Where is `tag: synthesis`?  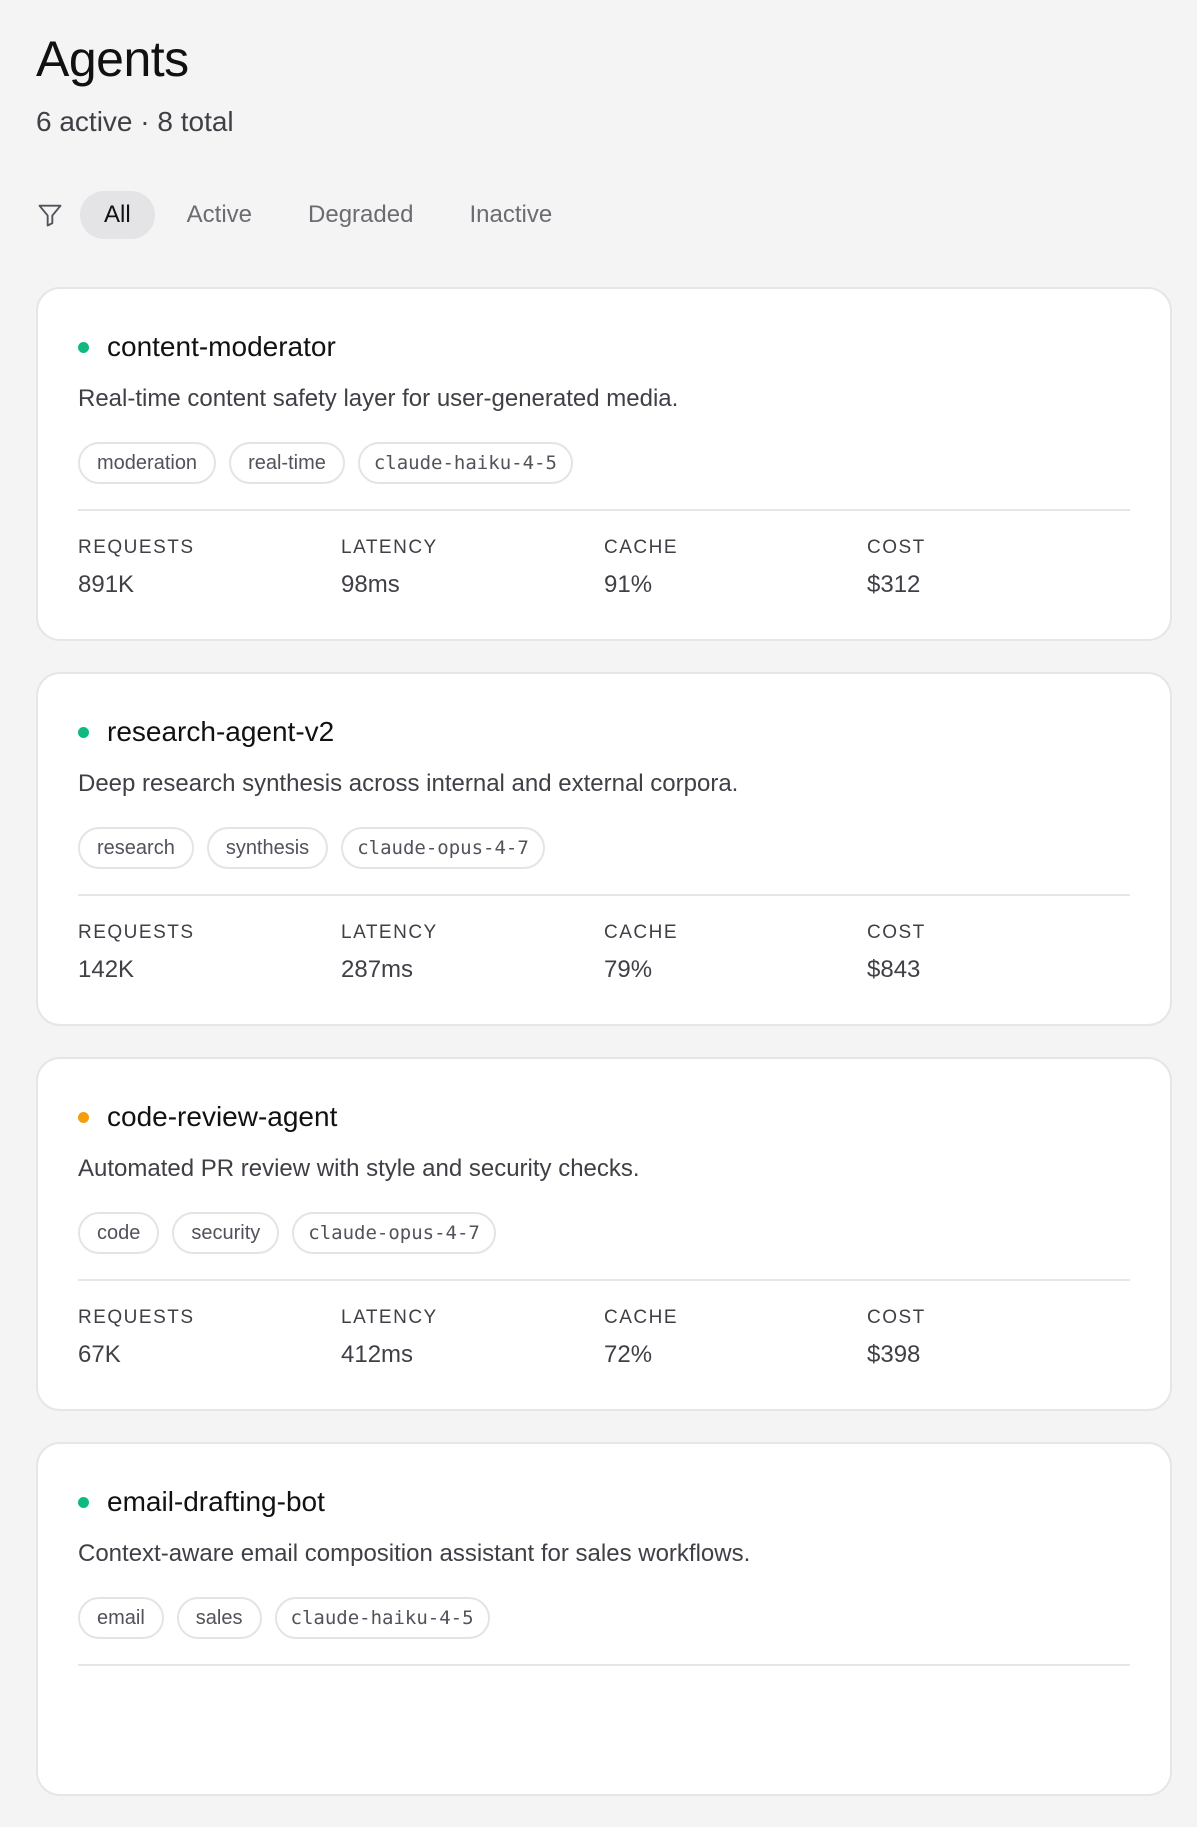
tag: synthesis is located at coordinates (267, 848).